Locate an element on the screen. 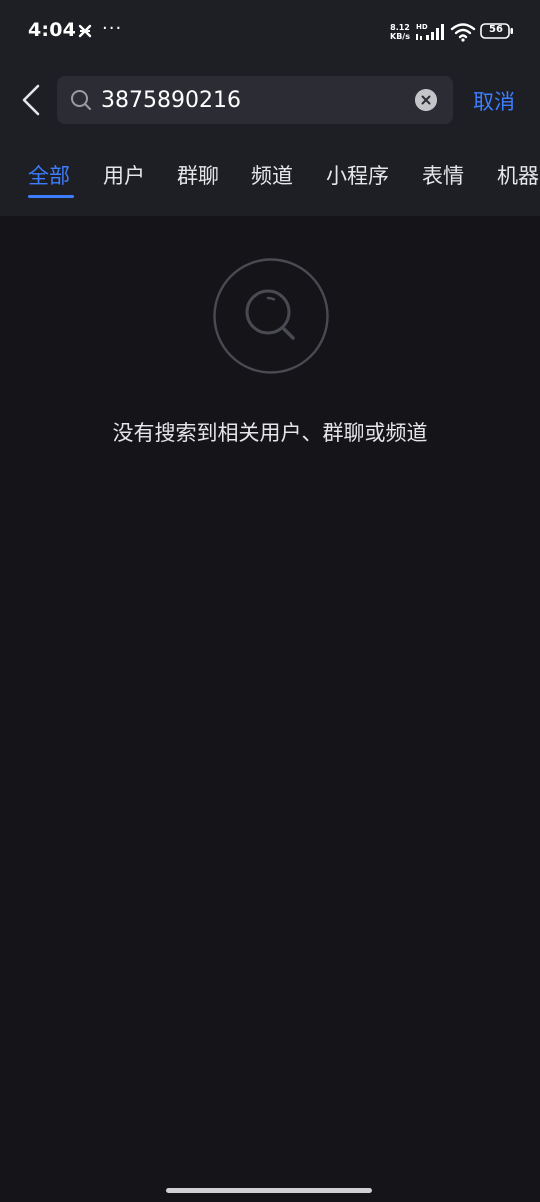 This screenshot has width=540, height=1202. svg-text: HD is located at coordinates (422, 27).